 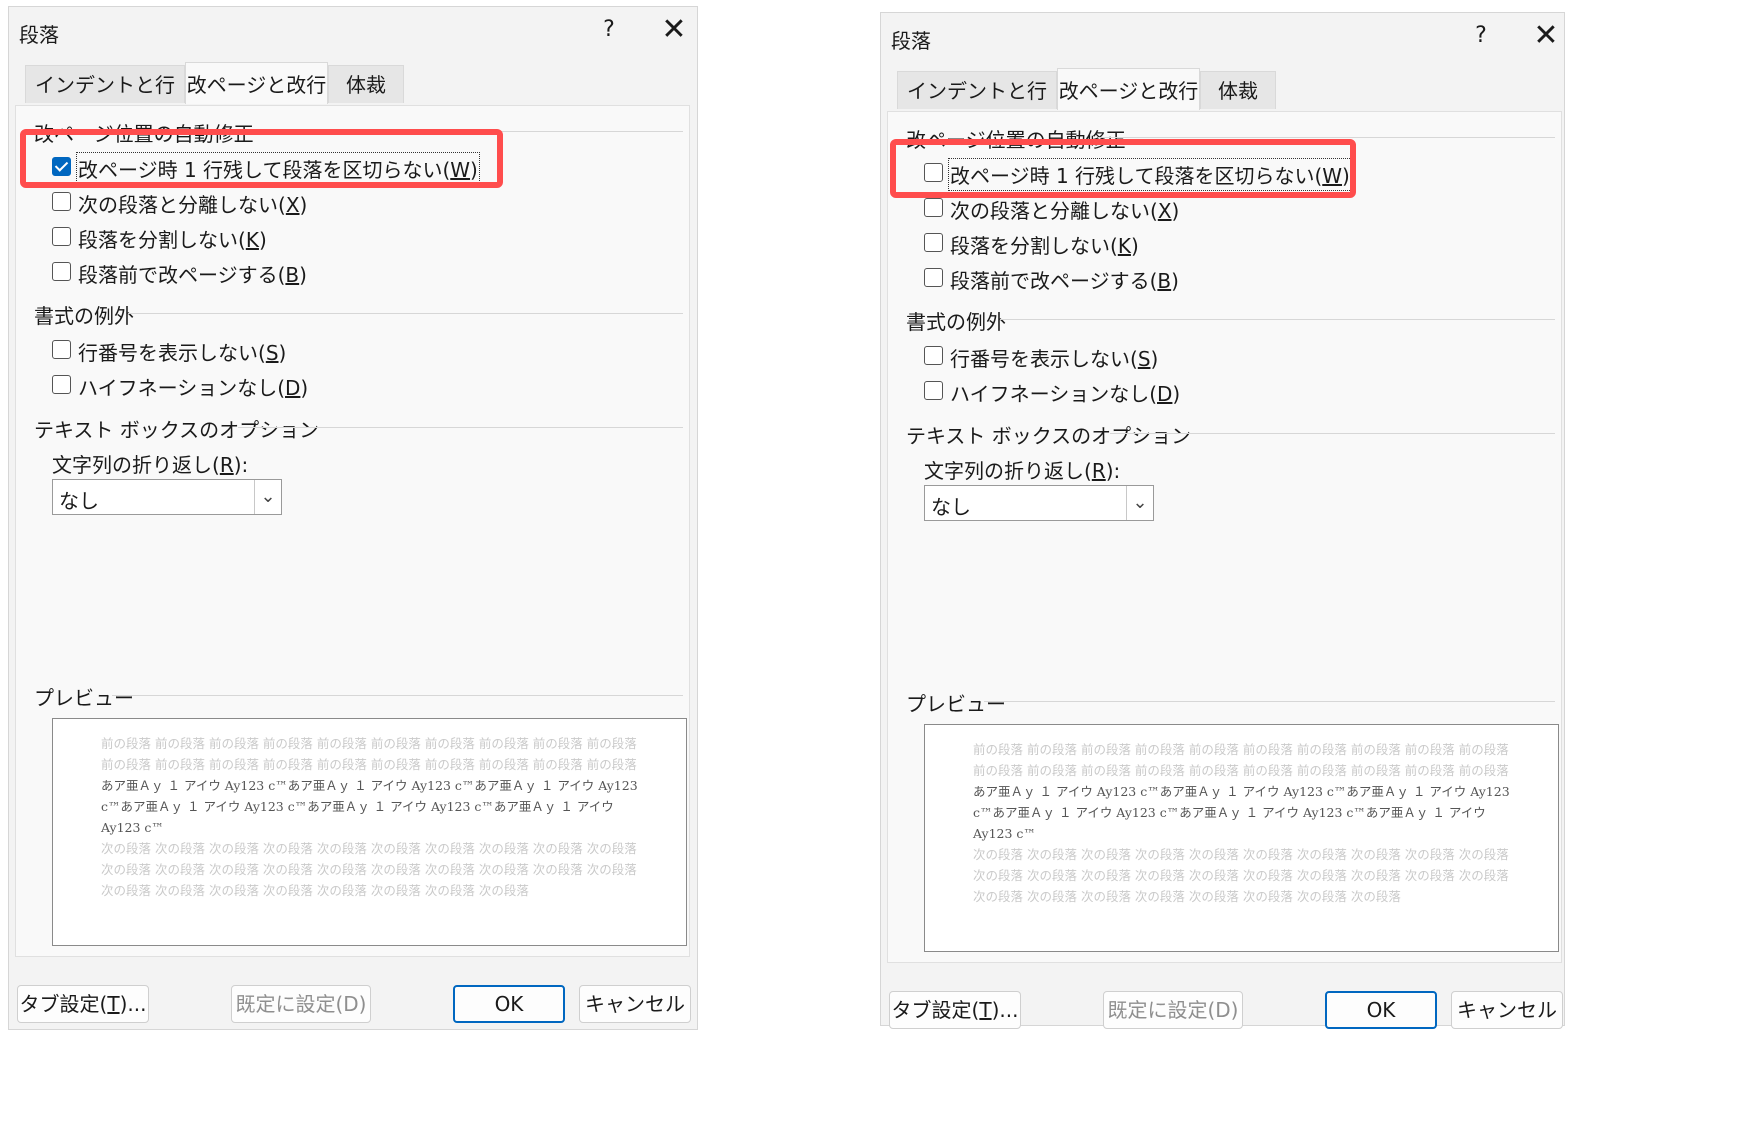 What do you see at coordinates (261, 158) in the screenshot?
I see `highlight-box-left` at bounding box center [261, 158].